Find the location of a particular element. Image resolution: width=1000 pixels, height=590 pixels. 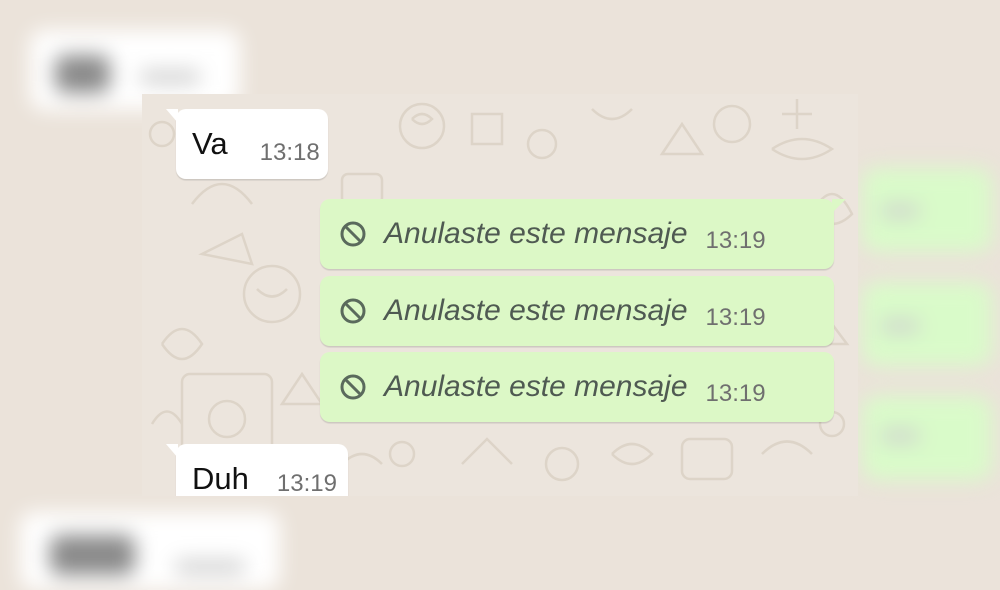

message-bubble-incoming: Duh 13:19 is located at coordinates (257, 470).